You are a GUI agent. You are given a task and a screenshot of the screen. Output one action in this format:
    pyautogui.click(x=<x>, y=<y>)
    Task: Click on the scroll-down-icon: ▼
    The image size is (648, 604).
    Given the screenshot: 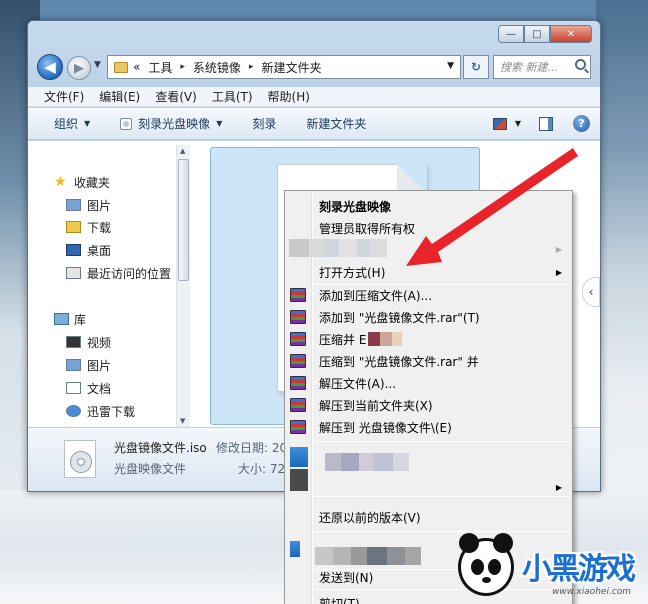 What is the action you would take?
    pyautogui.click(x=182, y=421)
    